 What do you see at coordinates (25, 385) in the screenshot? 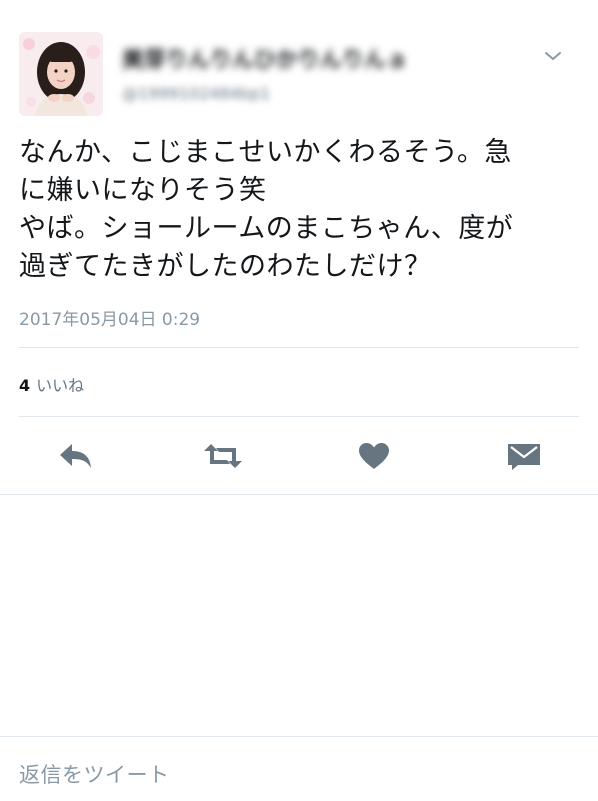
I see `likes-count: 4` at bounding box center [25, 385].